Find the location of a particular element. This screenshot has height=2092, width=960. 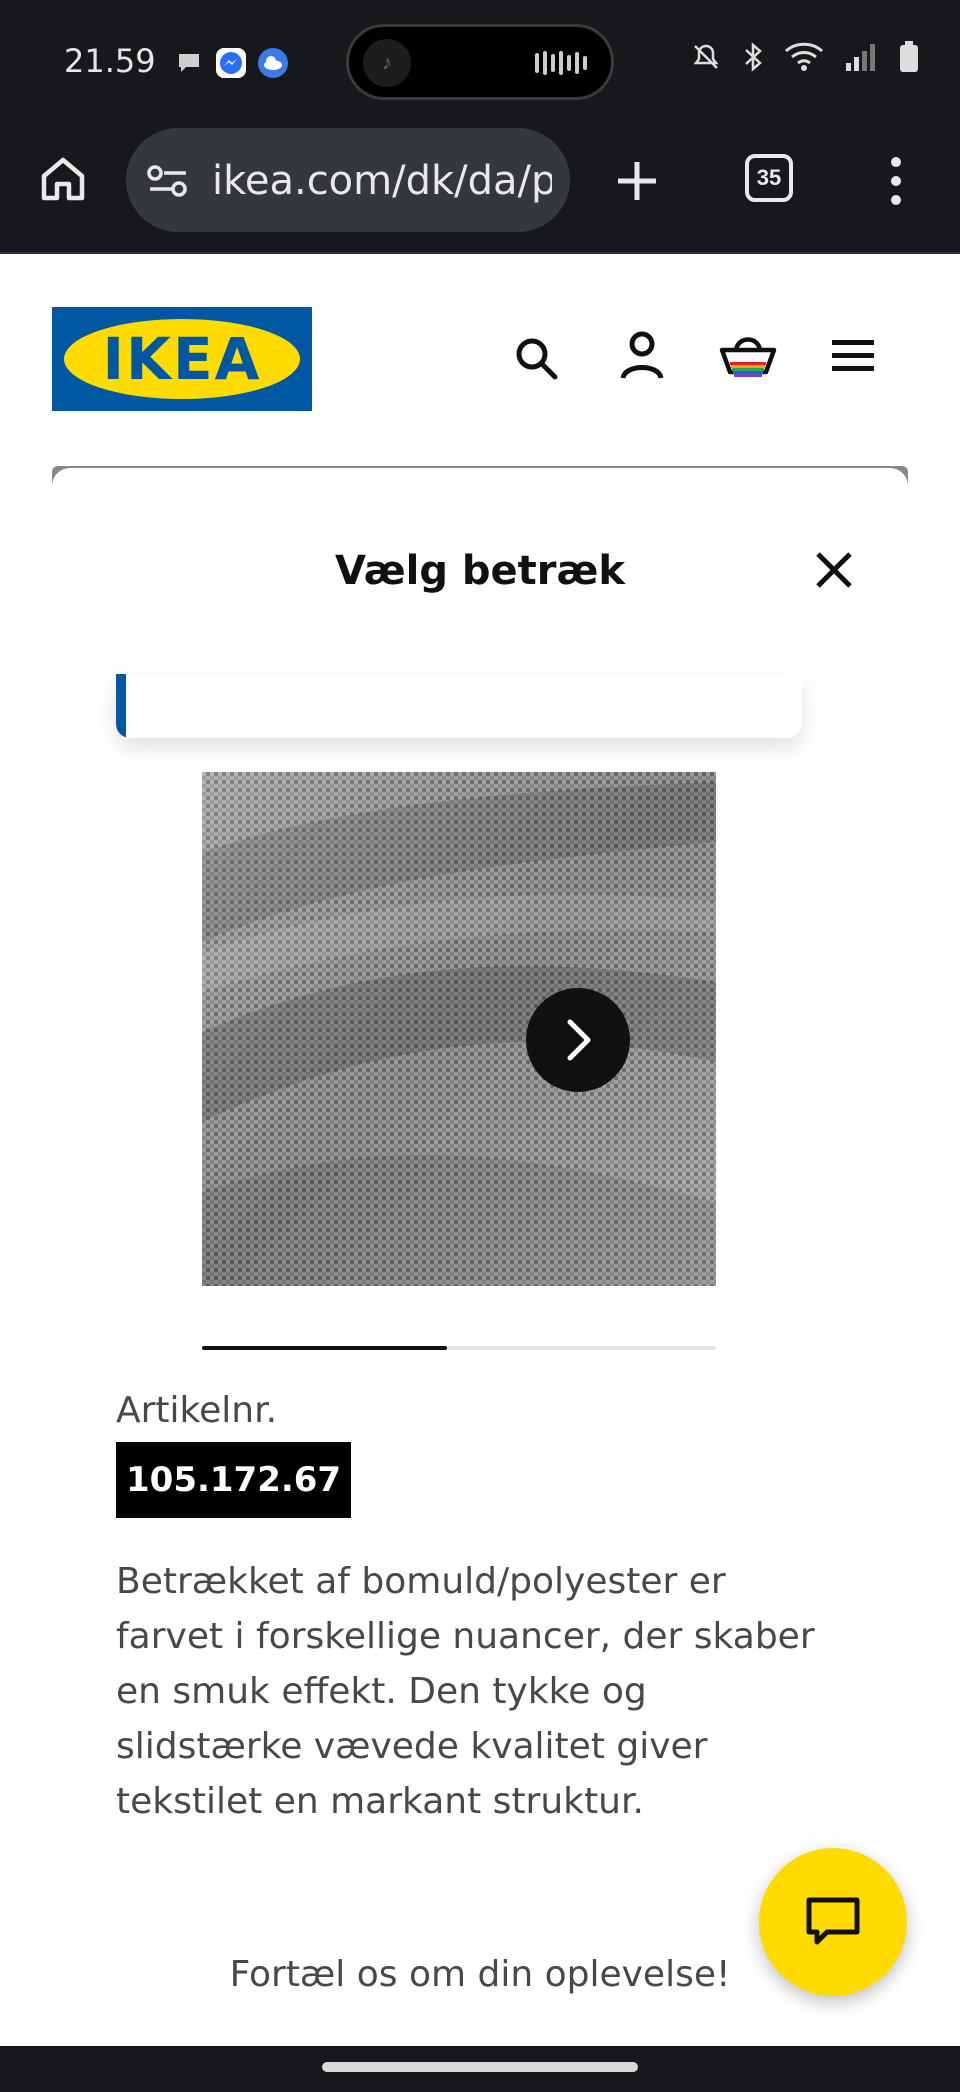

chat-button is located at coordinates (833, 1922).